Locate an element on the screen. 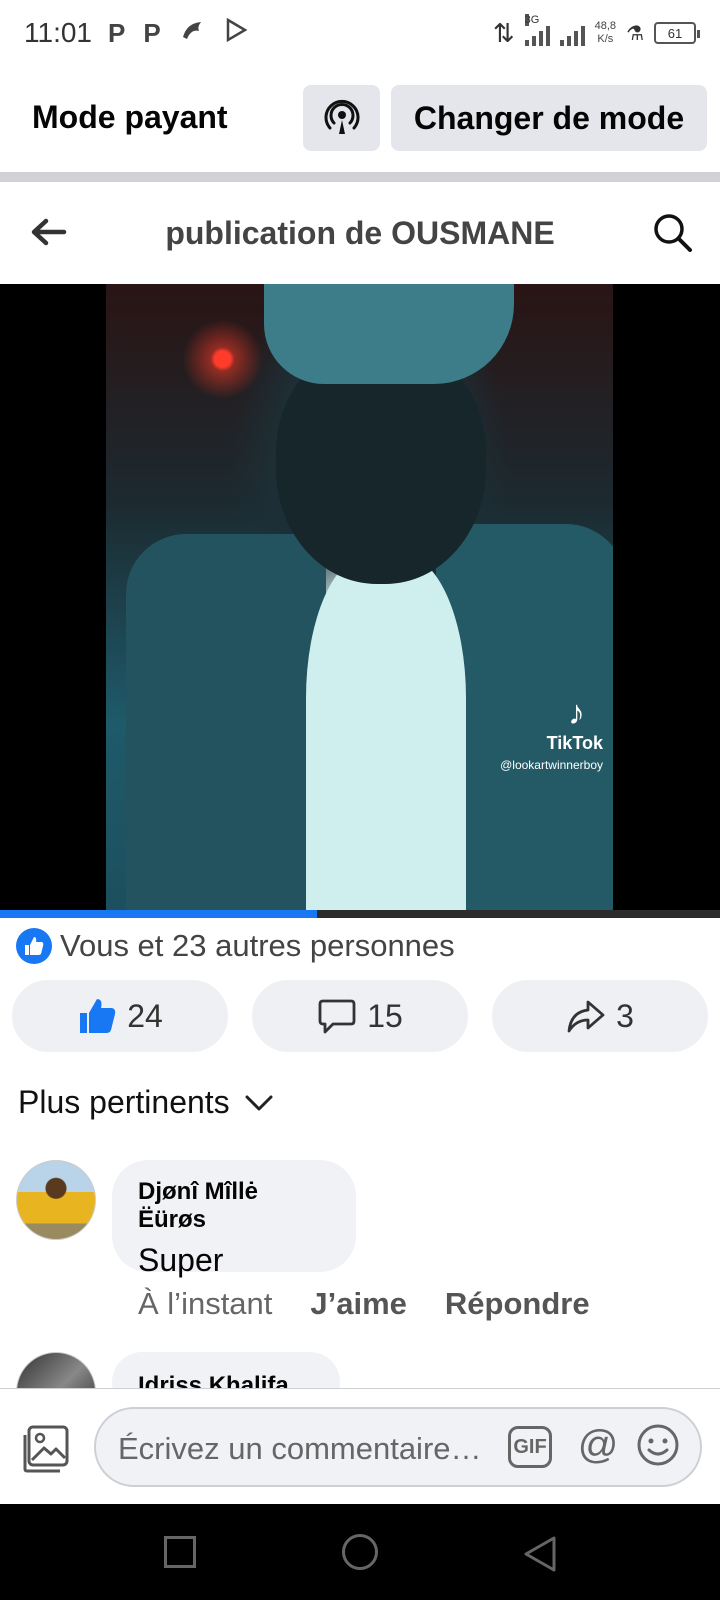 This screenshot has width=720, height=1600. network-speed: 48,8 K/s is located at coordinates (605, 33).